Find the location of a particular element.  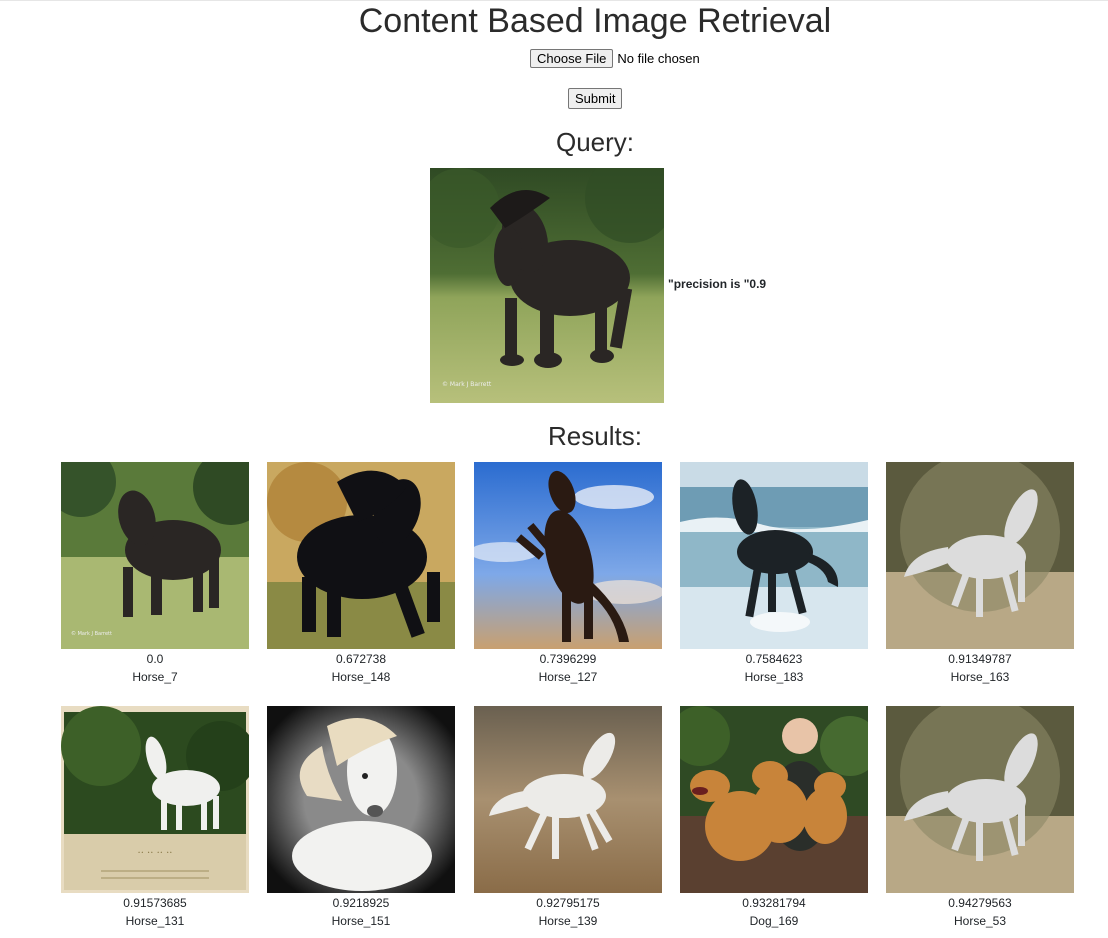

file-upload: Choose File No file chosen is located at coordinates (615, 58).